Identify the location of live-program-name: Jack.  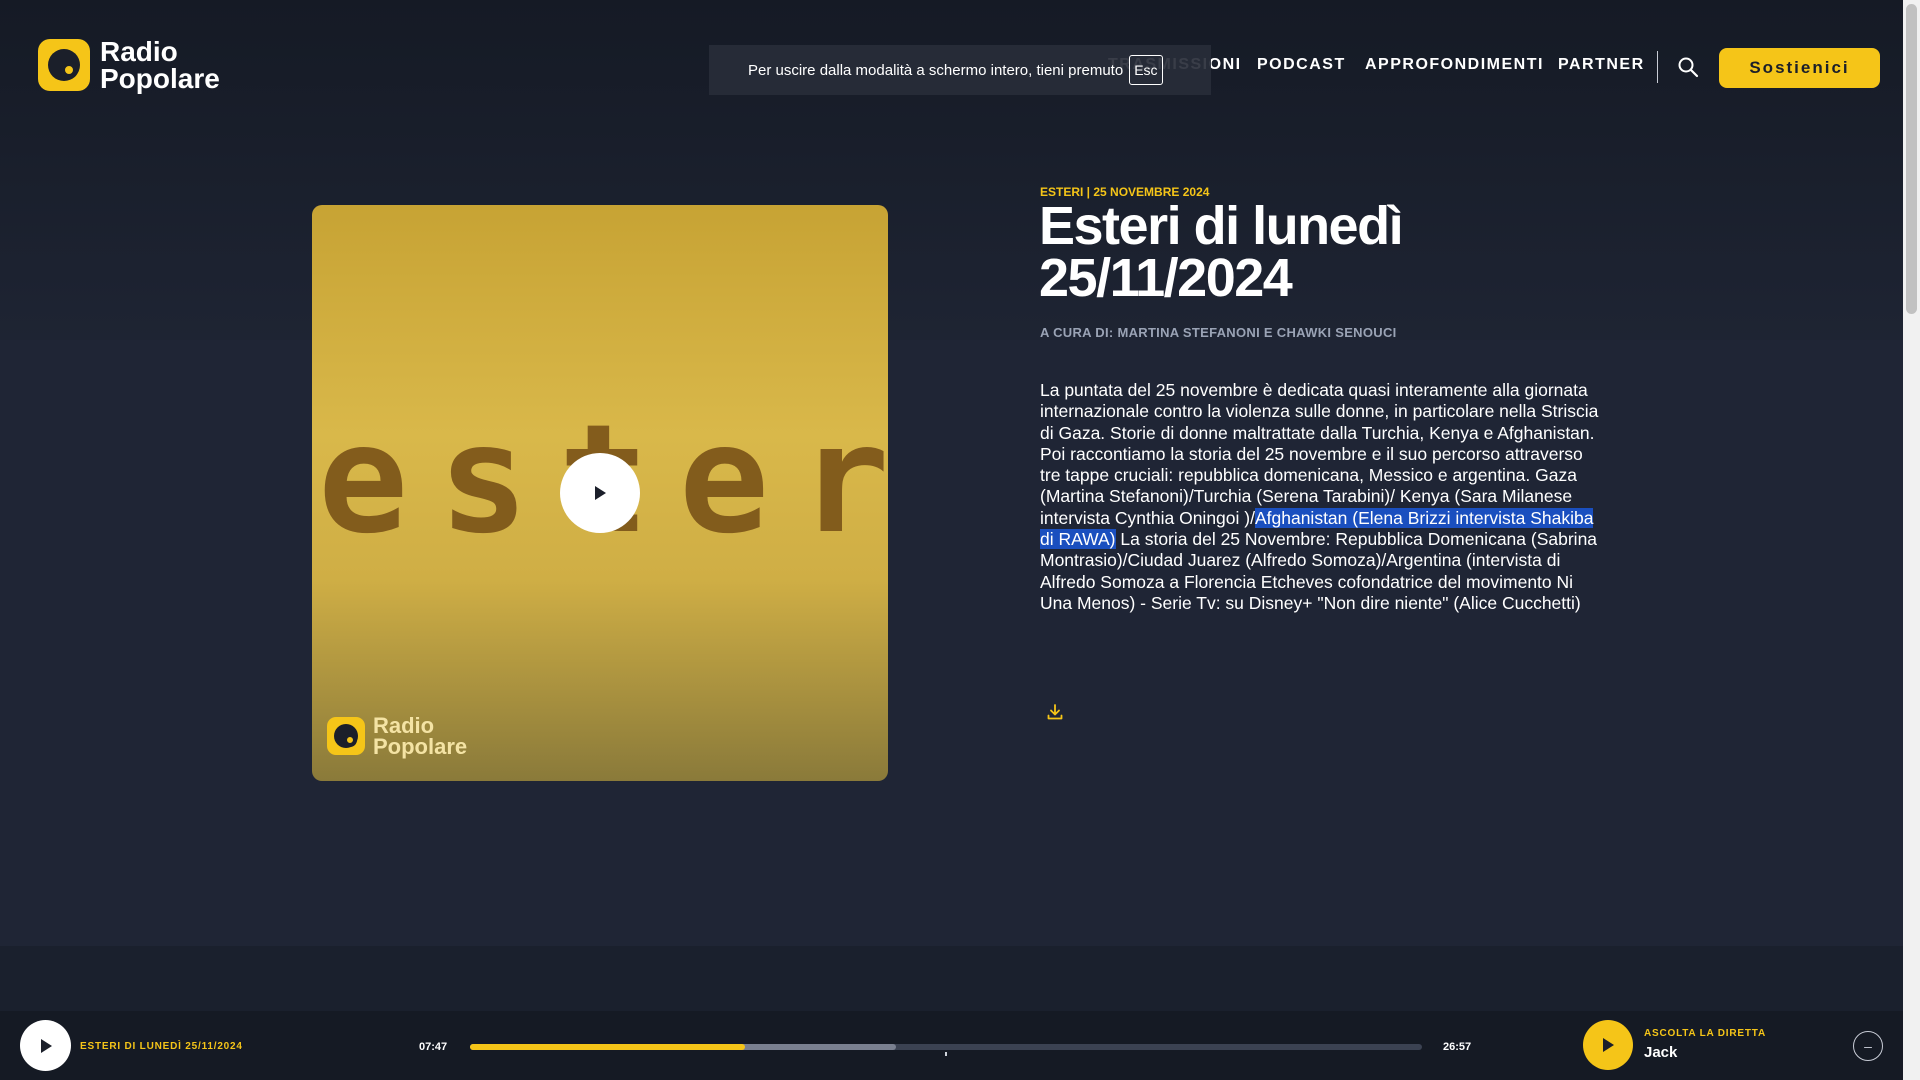
(1661, 1052).